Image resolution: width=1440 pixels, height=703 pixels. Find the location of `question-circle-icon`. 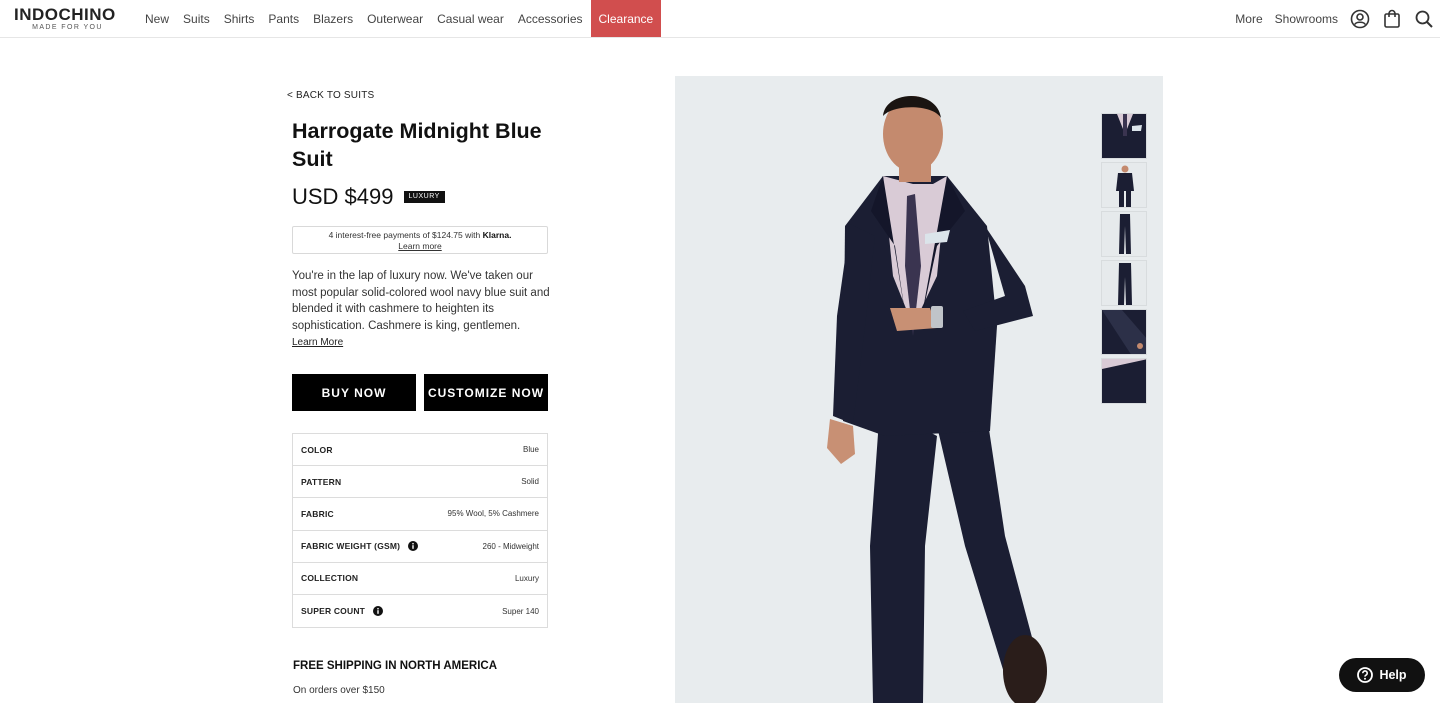

question-circle-icon is located at coordinates (1365, 675).